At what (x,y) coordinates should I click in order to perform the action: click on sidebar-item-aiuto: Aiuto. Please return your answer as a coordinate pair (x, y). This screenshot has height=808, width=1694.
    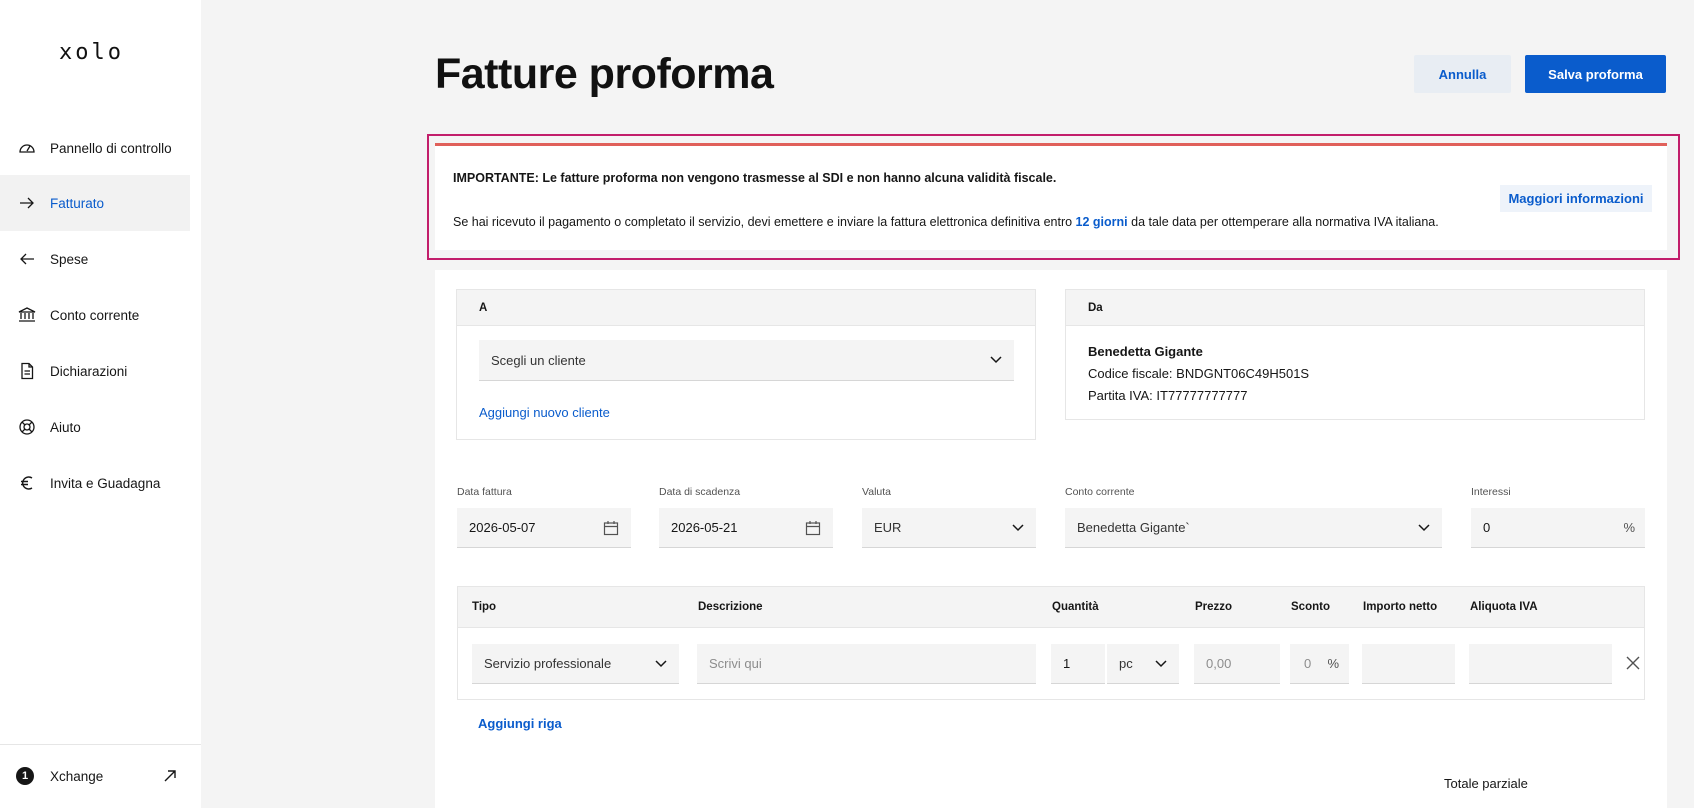
    Looking at the image, I should click on (95, 427).